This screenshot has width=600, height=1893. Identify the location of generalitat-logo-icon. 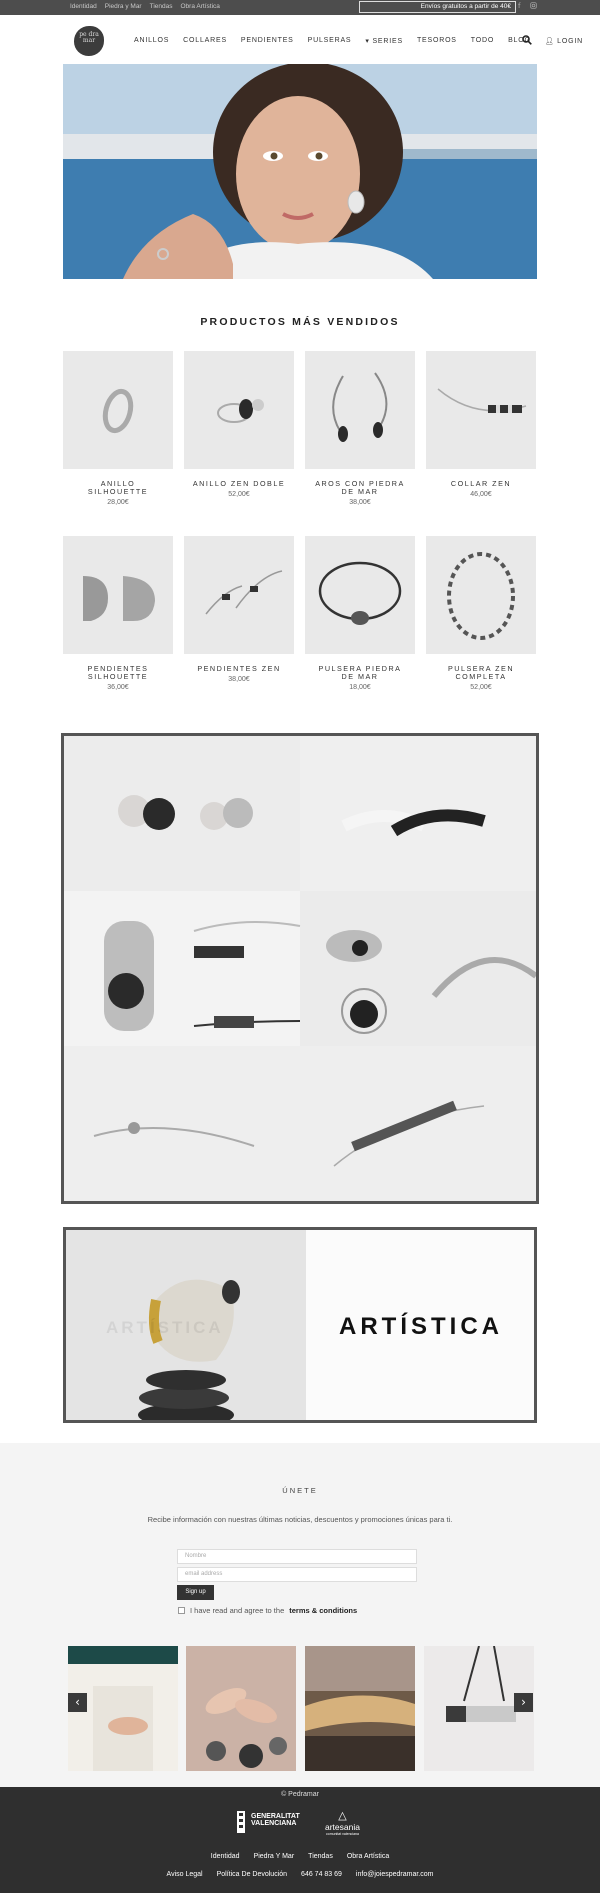
(241, 1822).